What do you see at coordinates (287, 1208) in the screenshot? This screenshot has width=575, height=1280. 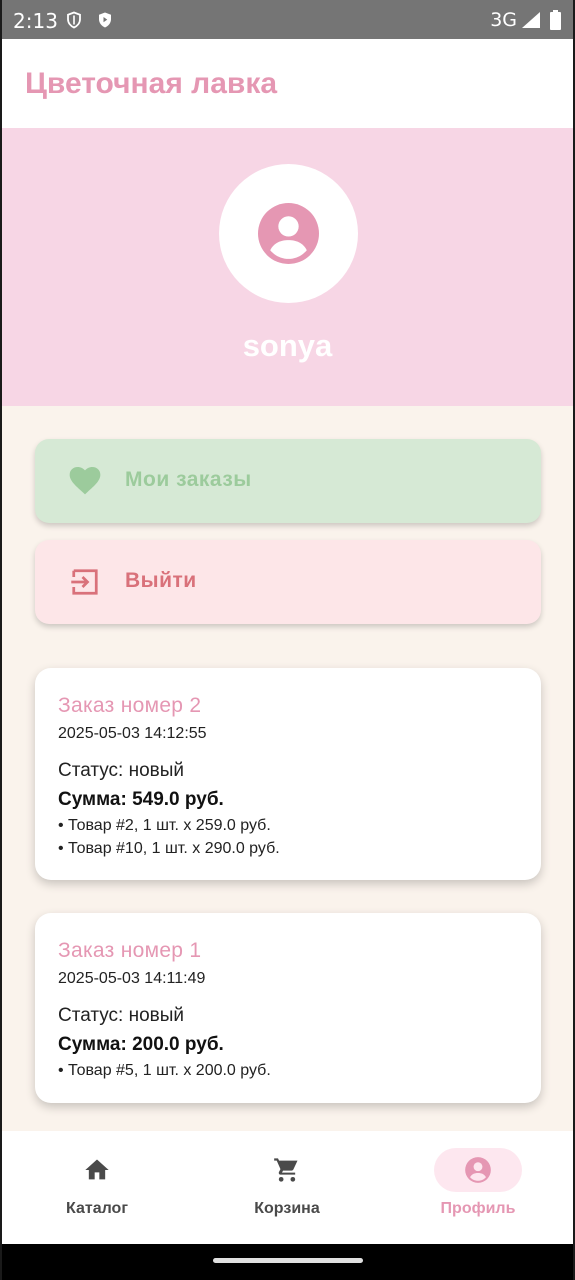 I see `nav-cart-label: Корзина` at bounding box center [287, 1208].